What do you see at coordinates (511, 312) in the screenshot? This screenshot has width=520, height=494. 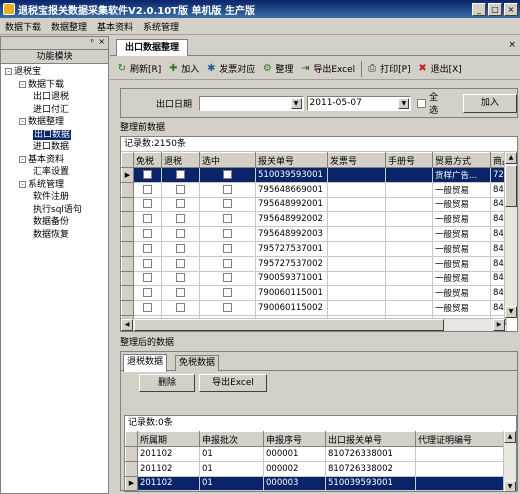 I see `scroll-down-icon: ▼` at bounding box center [511, 312].